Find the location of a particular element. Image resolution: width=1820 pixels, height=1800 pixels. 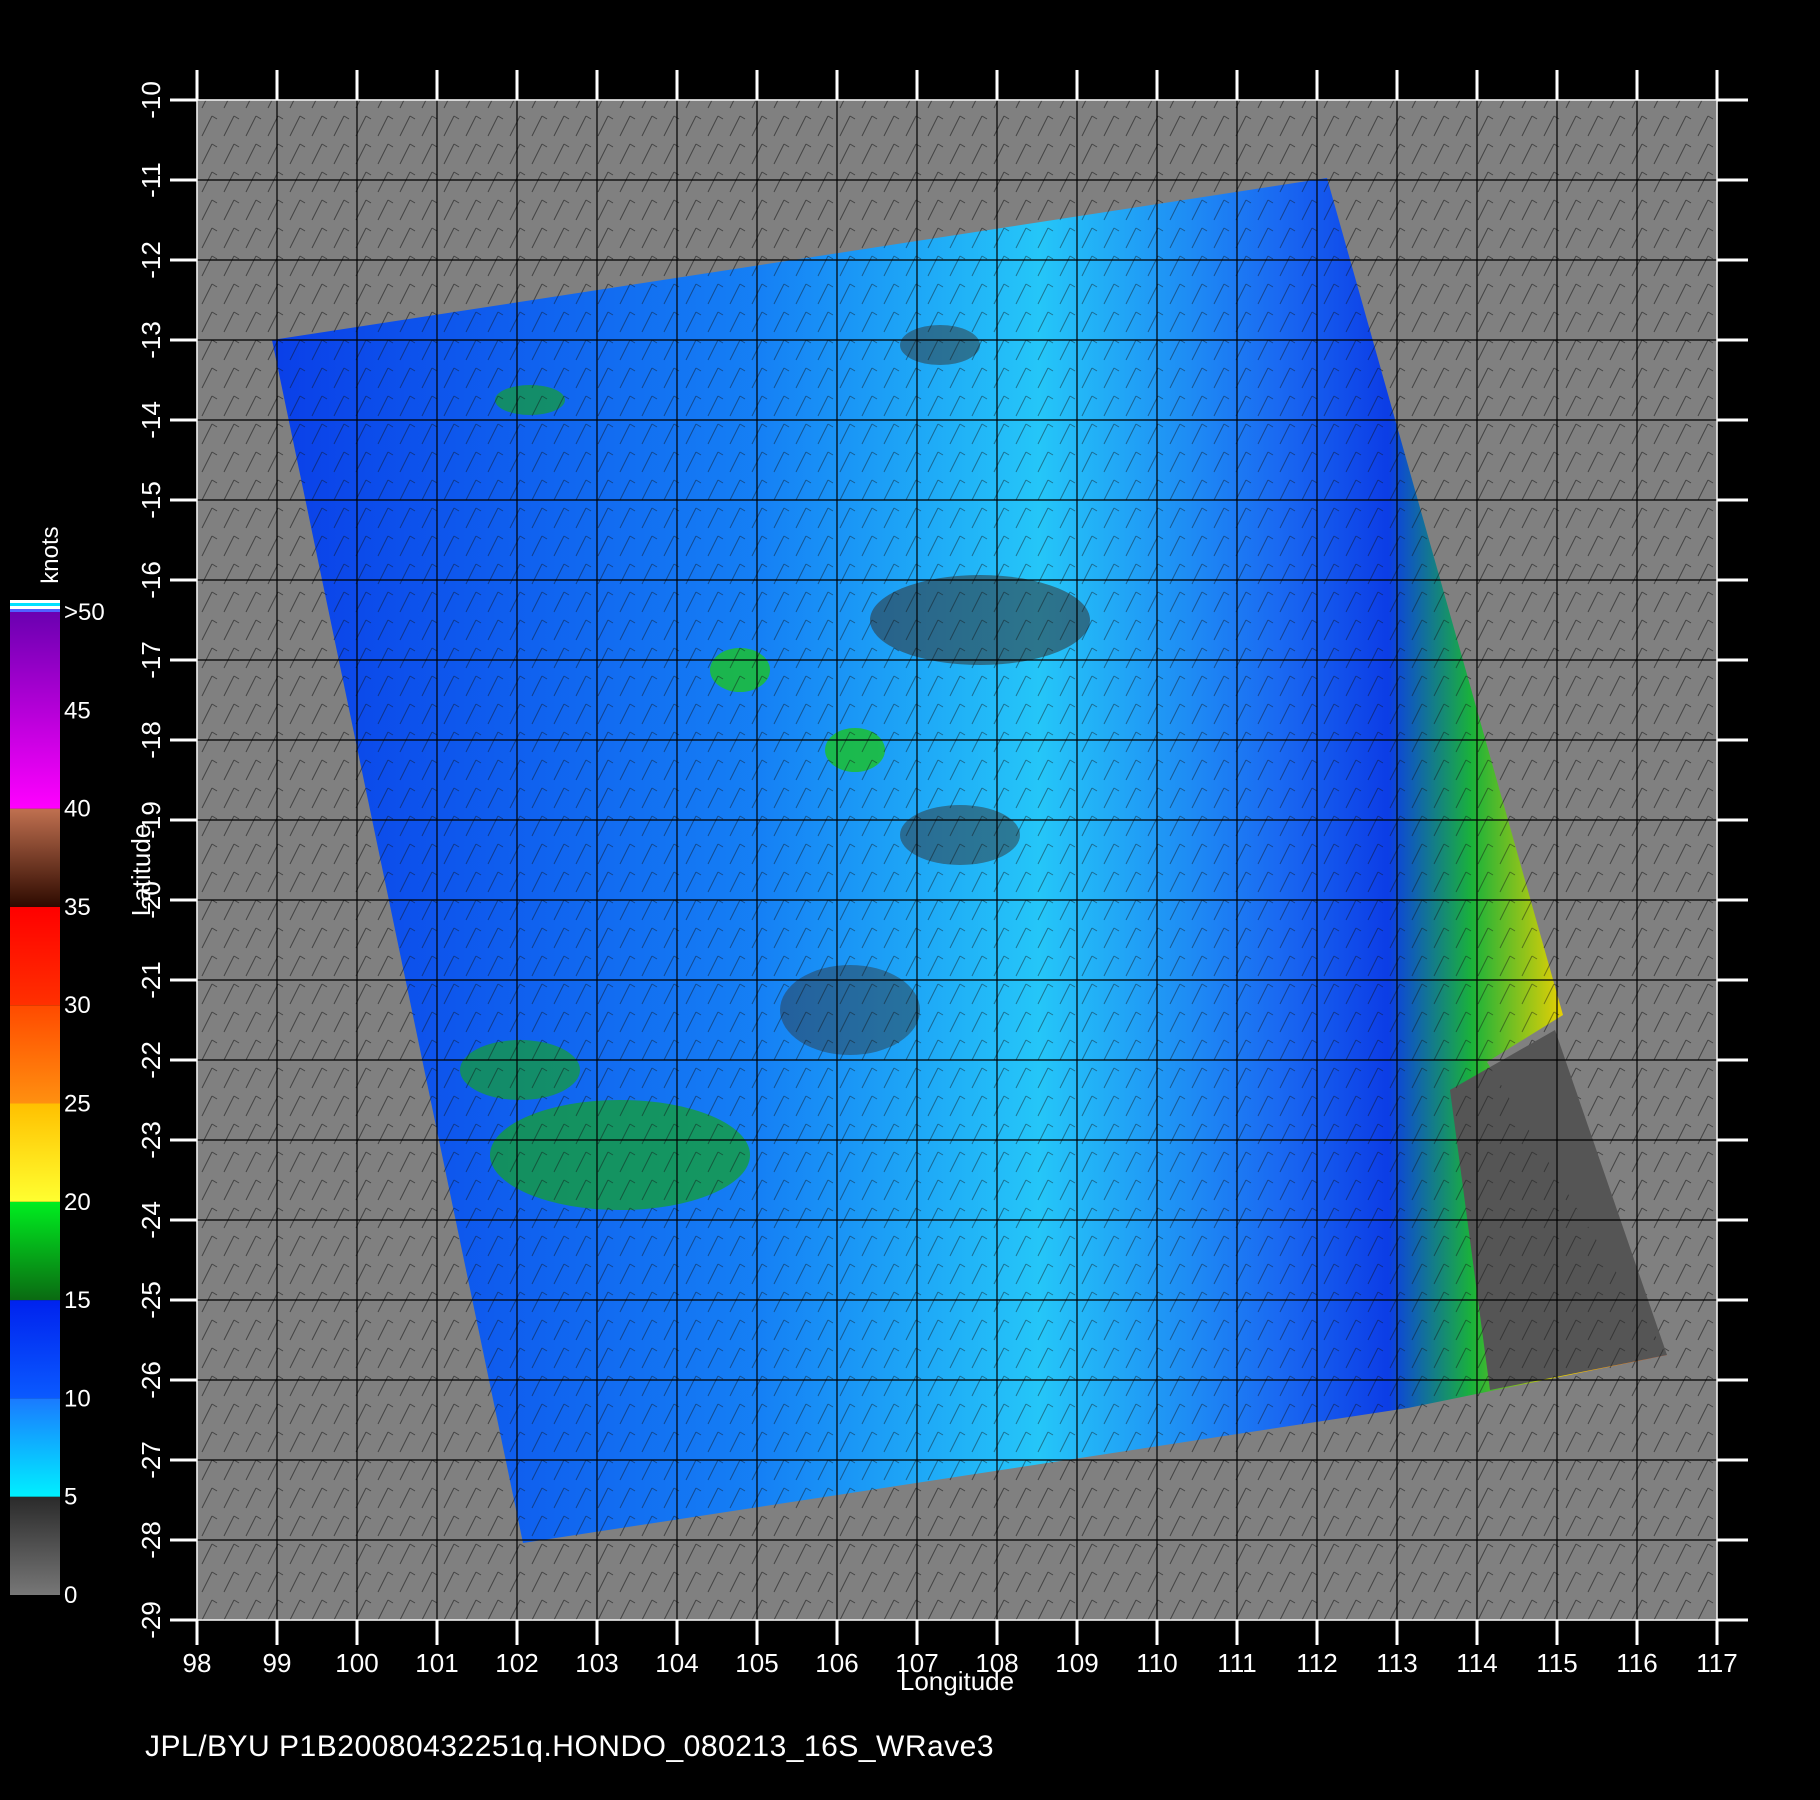

lat-tick-label: -21 is located at coordinates (151, 980).